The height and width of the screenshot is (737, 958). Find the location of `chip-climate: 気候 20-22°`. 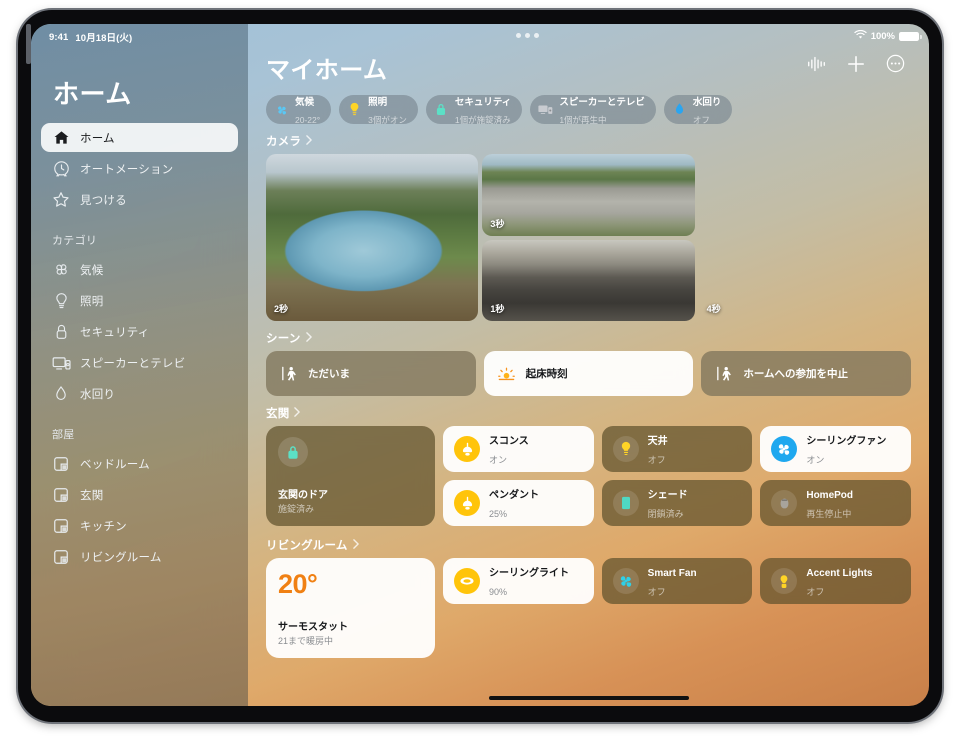

chip-climate: 気候 20-22° is located at coordinates (299, 110).